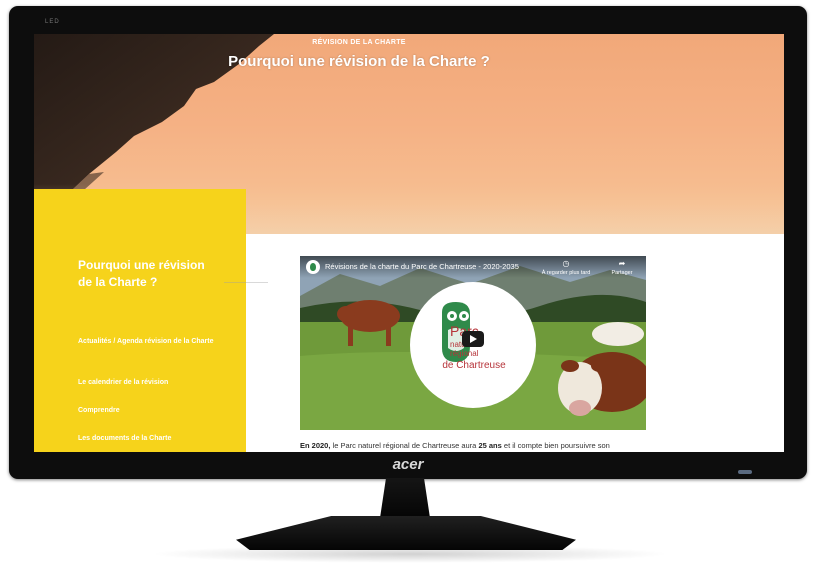  What do you see at coordinates (490, 445) in the screenshot?
I see `intro-years: 25 ans` at bounding box center [490, 445].